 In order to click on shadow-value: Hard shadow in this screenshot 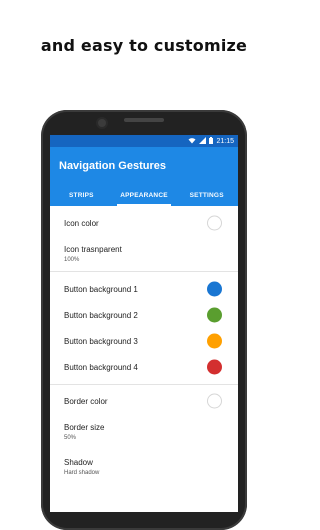, I will do `click(82, 472)`.